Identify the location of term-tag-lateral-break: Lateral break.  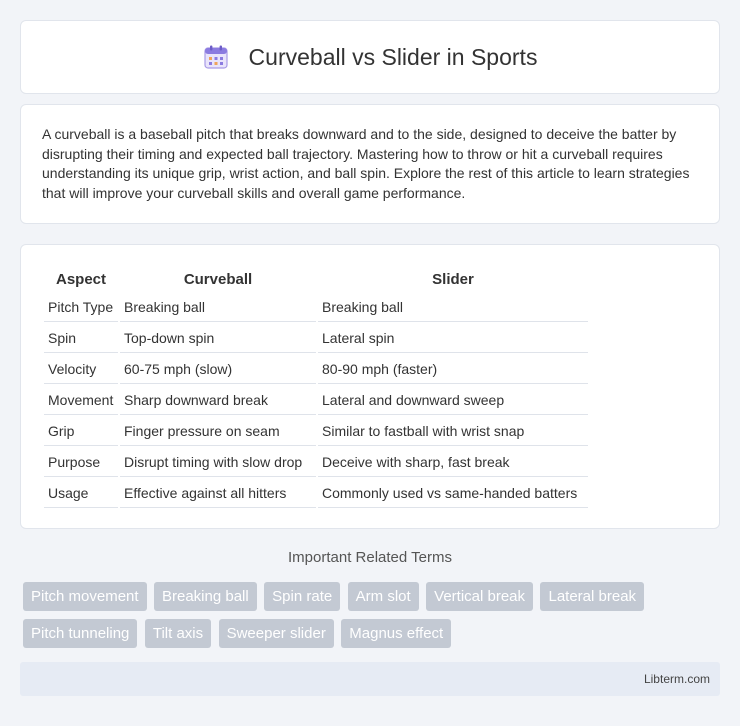
(592, 596).